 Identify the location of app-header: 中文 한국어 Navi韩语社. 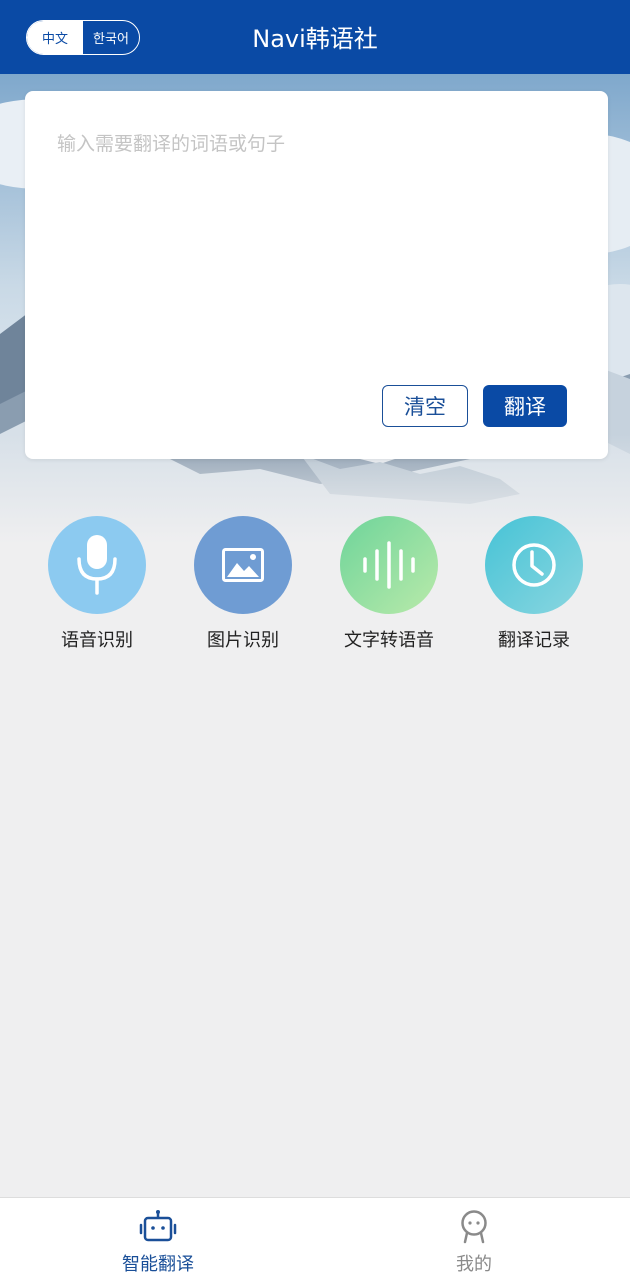
(315, 37).